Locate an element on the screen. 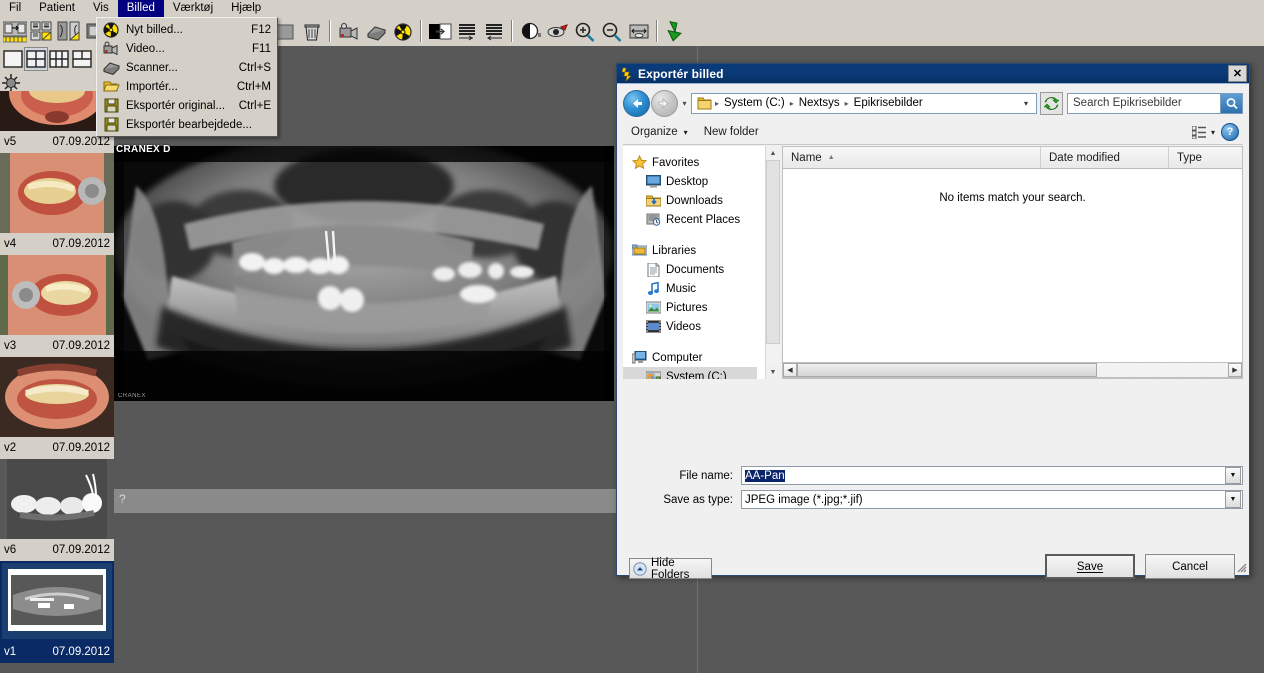  nav-item-pictures: Pictures is located at coordinates (690, 307).